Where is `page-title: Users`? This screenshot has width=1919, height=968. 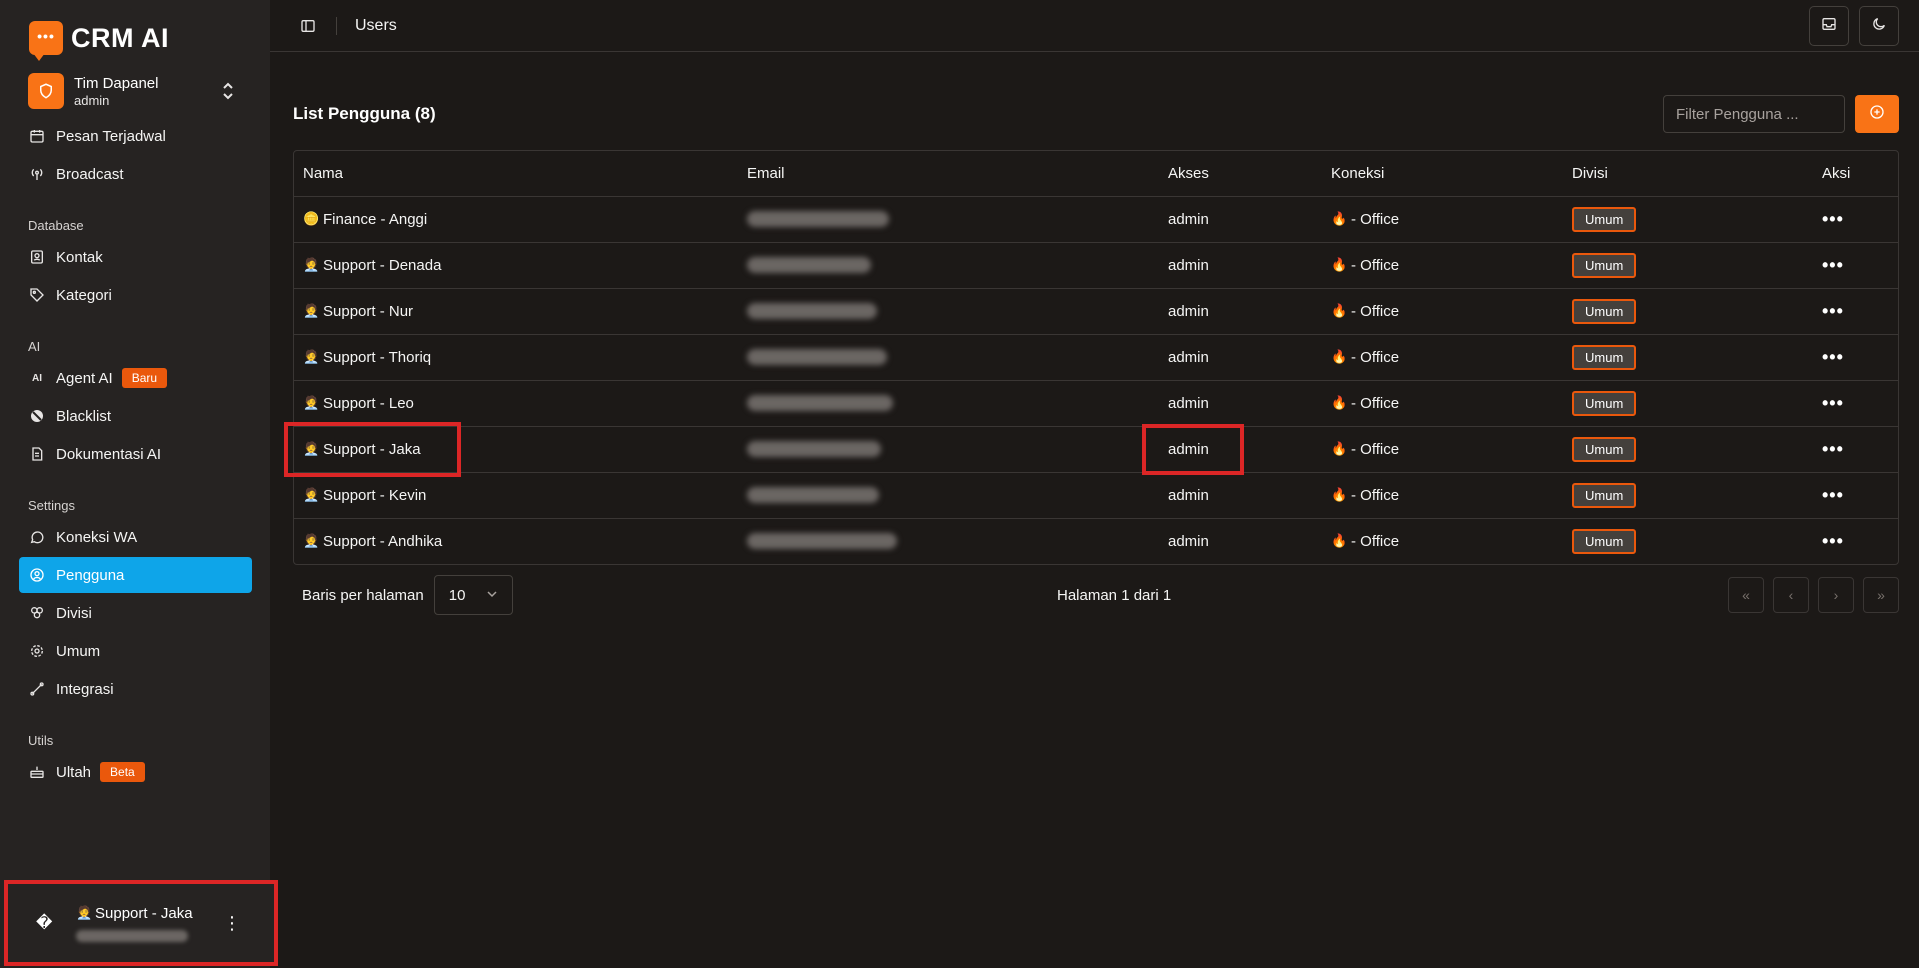 page-title: Users is located at coordinates (376, 25).